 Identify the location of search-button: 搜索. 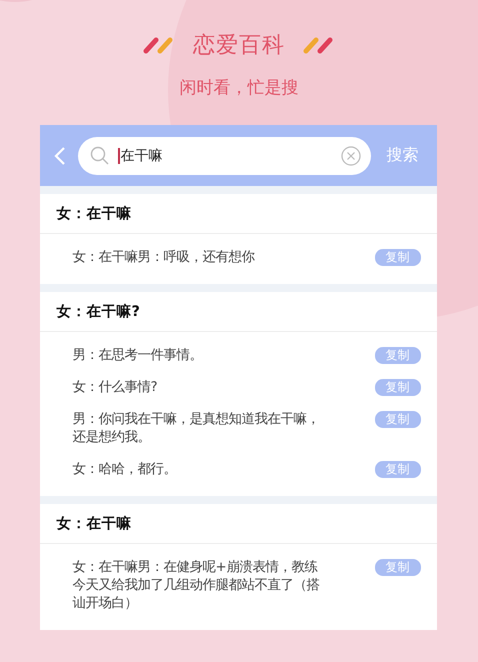
(402, 155).